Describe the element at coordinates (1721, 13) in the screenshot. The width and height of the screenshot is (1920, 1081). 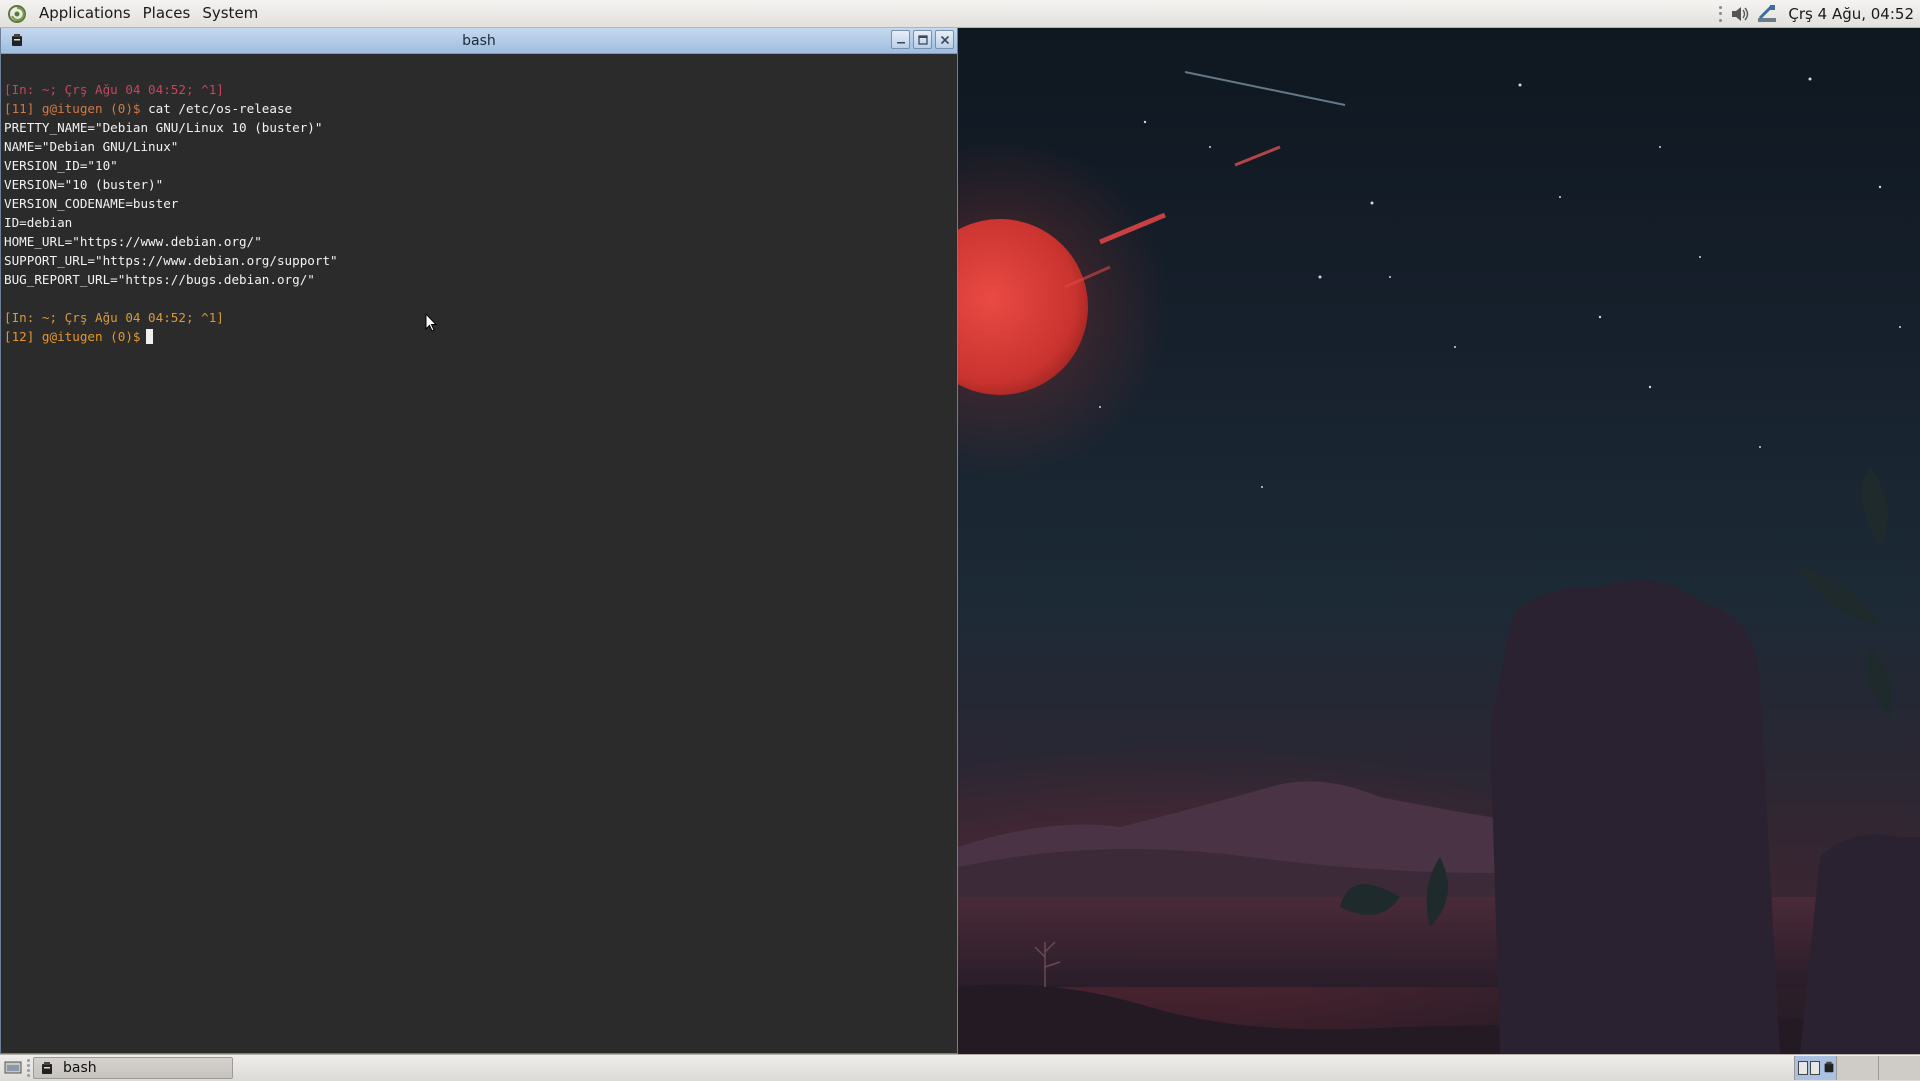
I see `tray-handle` at that location.